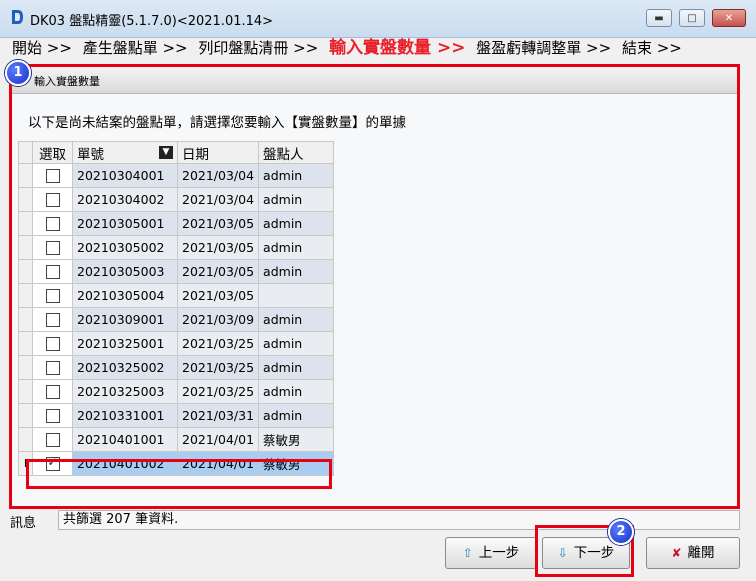  I want to click on table-row: 20210325001 2021/03/25 admin, so click(176, 343).